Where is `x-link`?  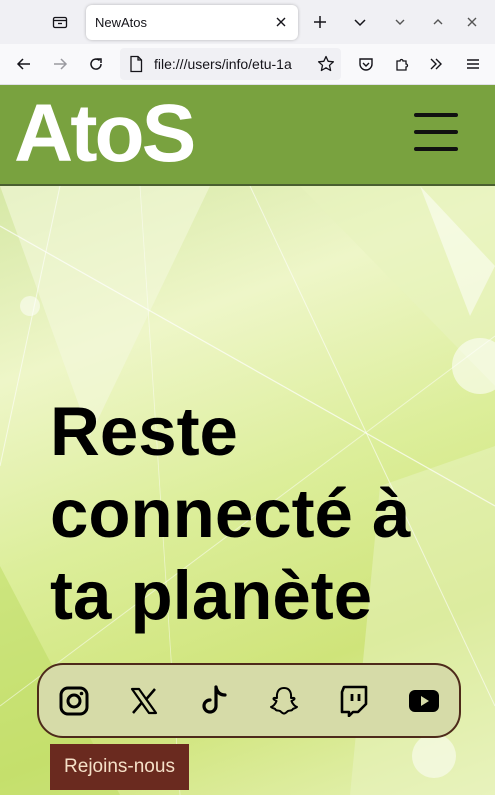
x-link is located at coordinates (144, 701).